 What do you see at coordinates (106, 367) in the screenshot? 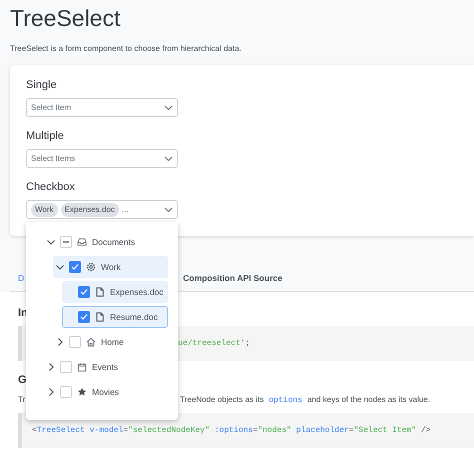
I see `tree-node: Events` at bounding box center [106, 367].